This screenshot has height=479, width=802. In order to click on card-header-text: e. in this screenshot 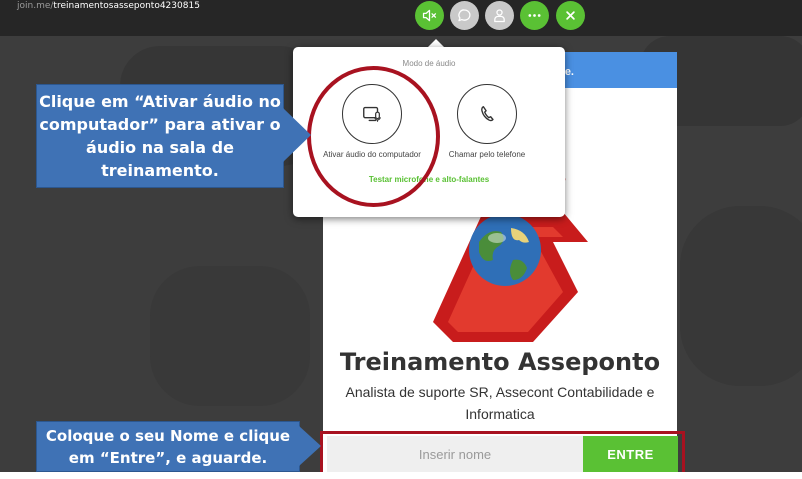, I will do `click(569, 72)`.